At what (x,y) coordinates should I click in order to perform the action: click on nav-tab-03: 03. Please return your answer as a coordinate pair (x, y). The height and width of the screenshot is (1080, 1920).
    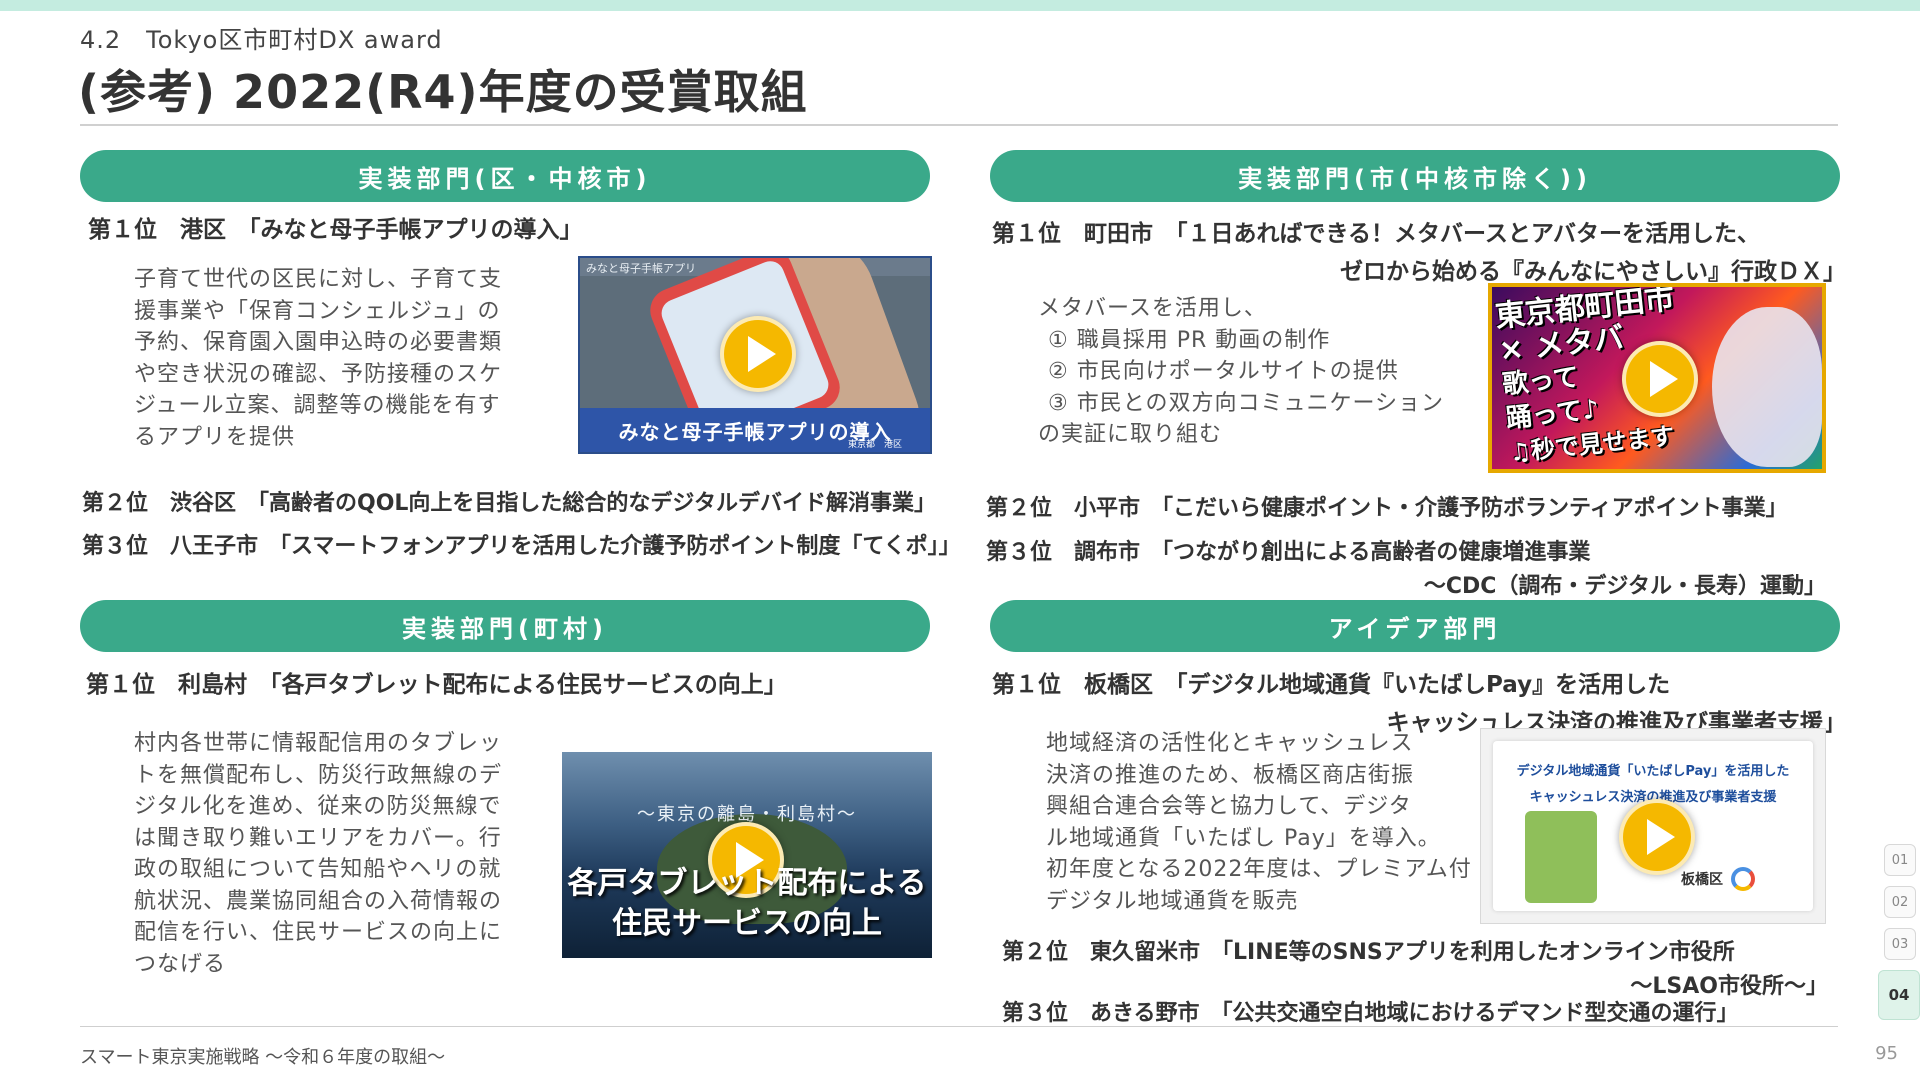
    Looking at the image, I should click on (1900, 944).